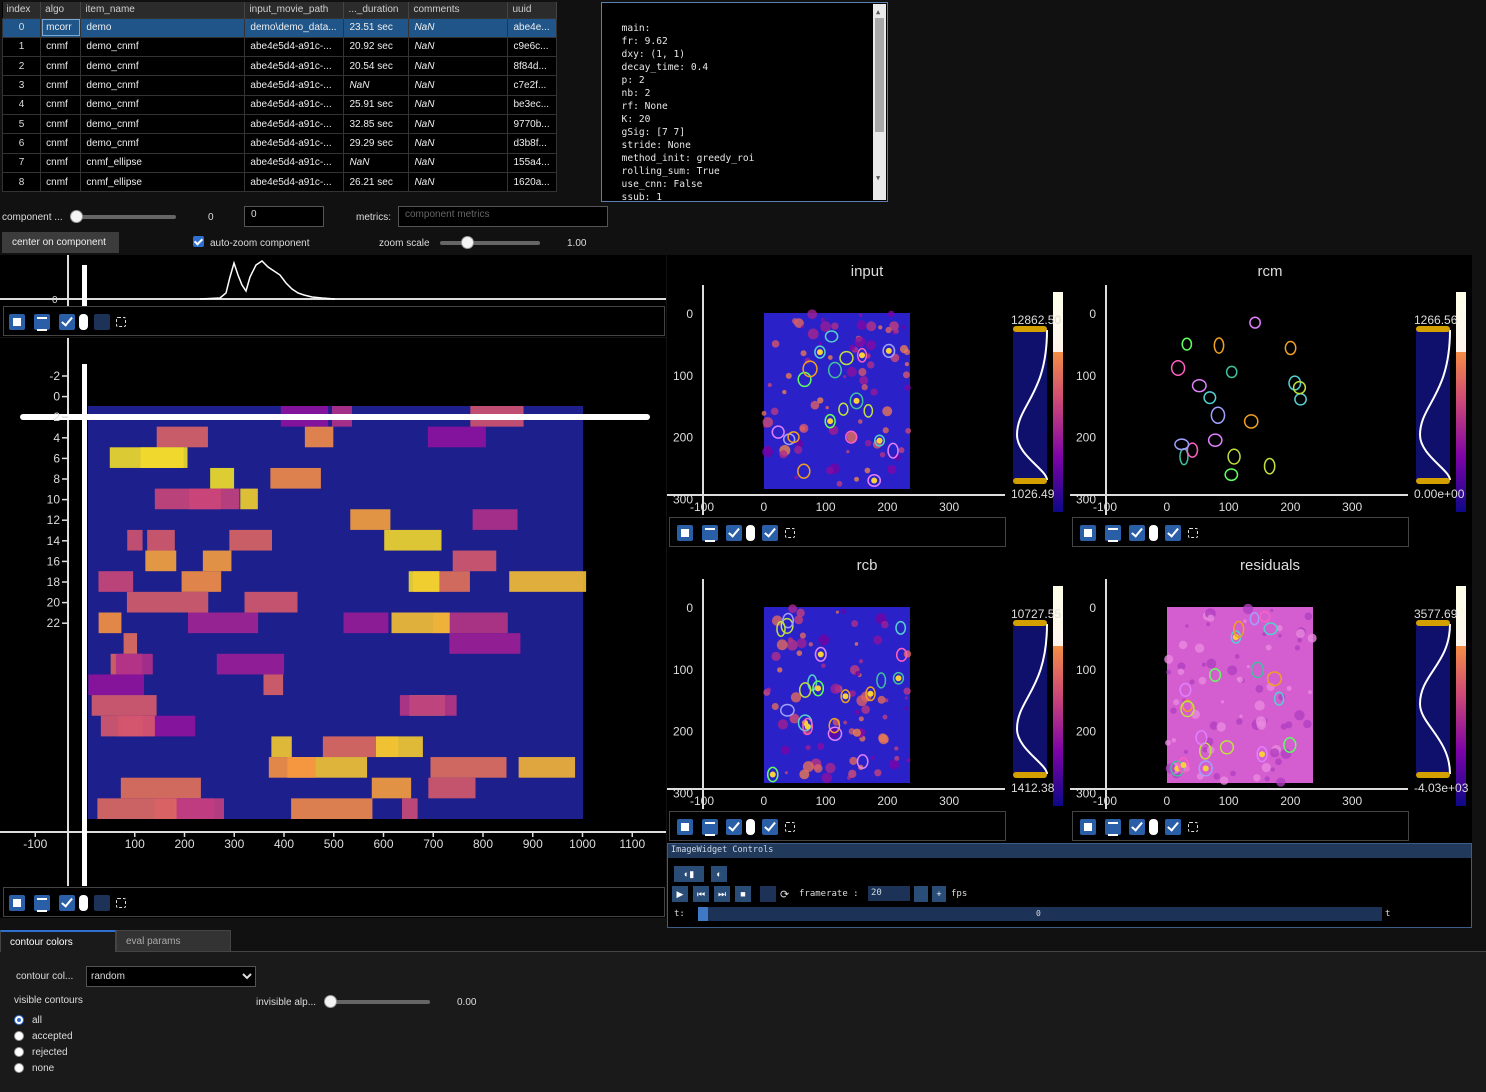 This screenshot has height=1092, width=1486. I want to click on component-input: 0, so click(284, 216).